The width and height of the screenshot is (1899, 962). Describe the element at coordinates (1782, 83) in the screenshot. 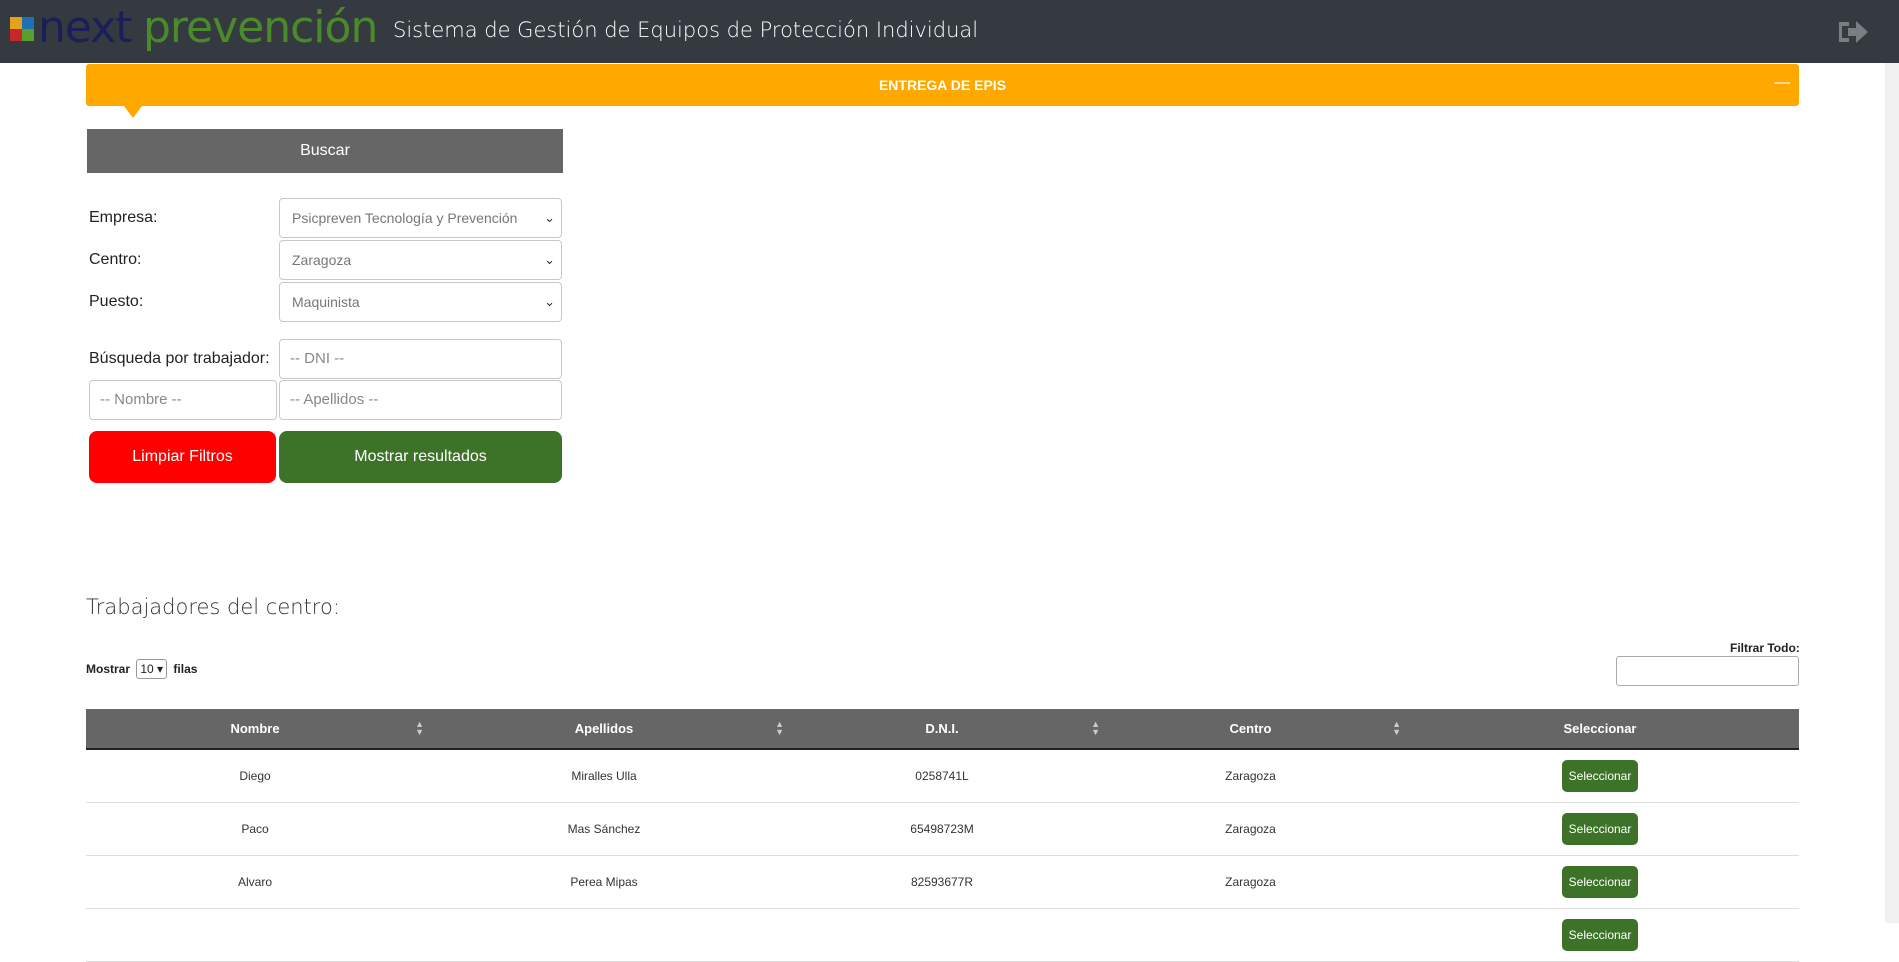

I see `collapse-icon: —` at that location.